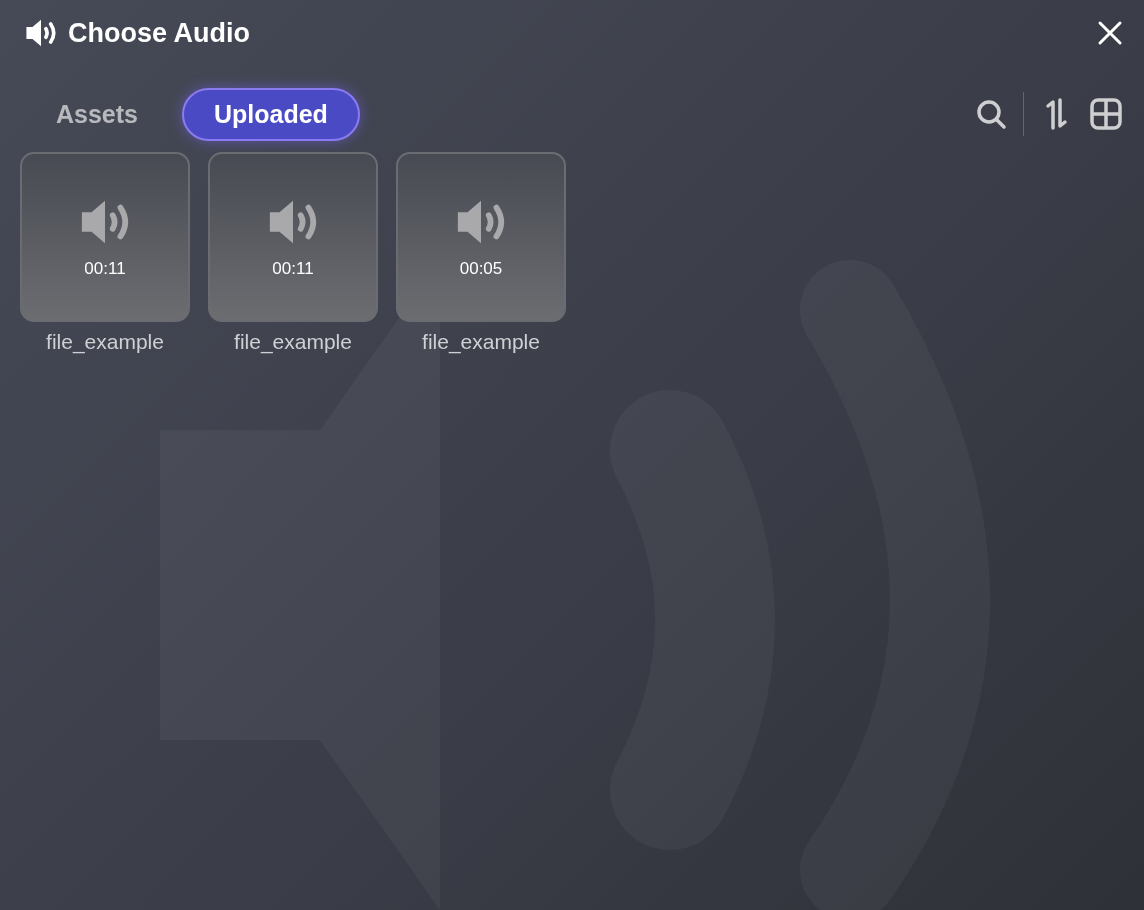 The image size is (1144, 910). I want to click on window-title: Choose Audio, so click(159, 33).